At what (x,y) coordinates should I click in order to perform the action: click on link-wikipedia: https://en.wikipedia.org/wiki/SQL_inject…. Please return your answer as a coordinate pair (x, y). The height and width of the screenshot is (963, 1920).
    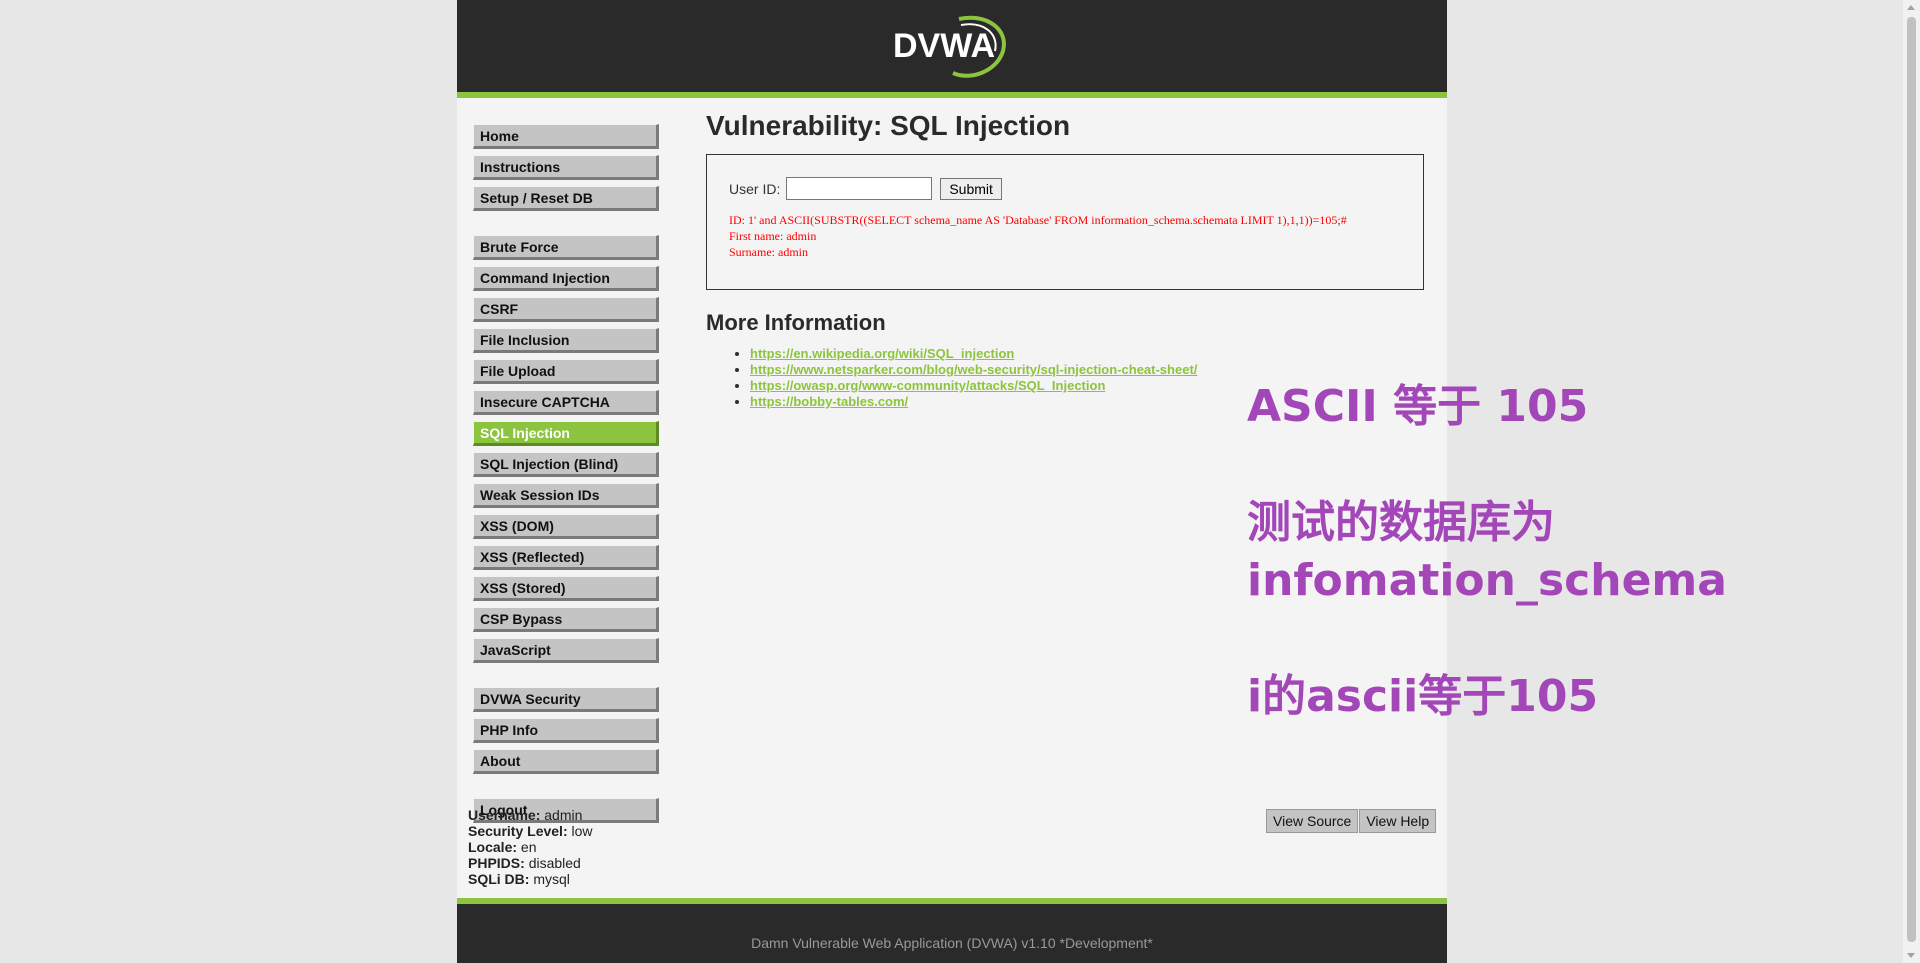
    Looking at the image, I should click on (882, 353).